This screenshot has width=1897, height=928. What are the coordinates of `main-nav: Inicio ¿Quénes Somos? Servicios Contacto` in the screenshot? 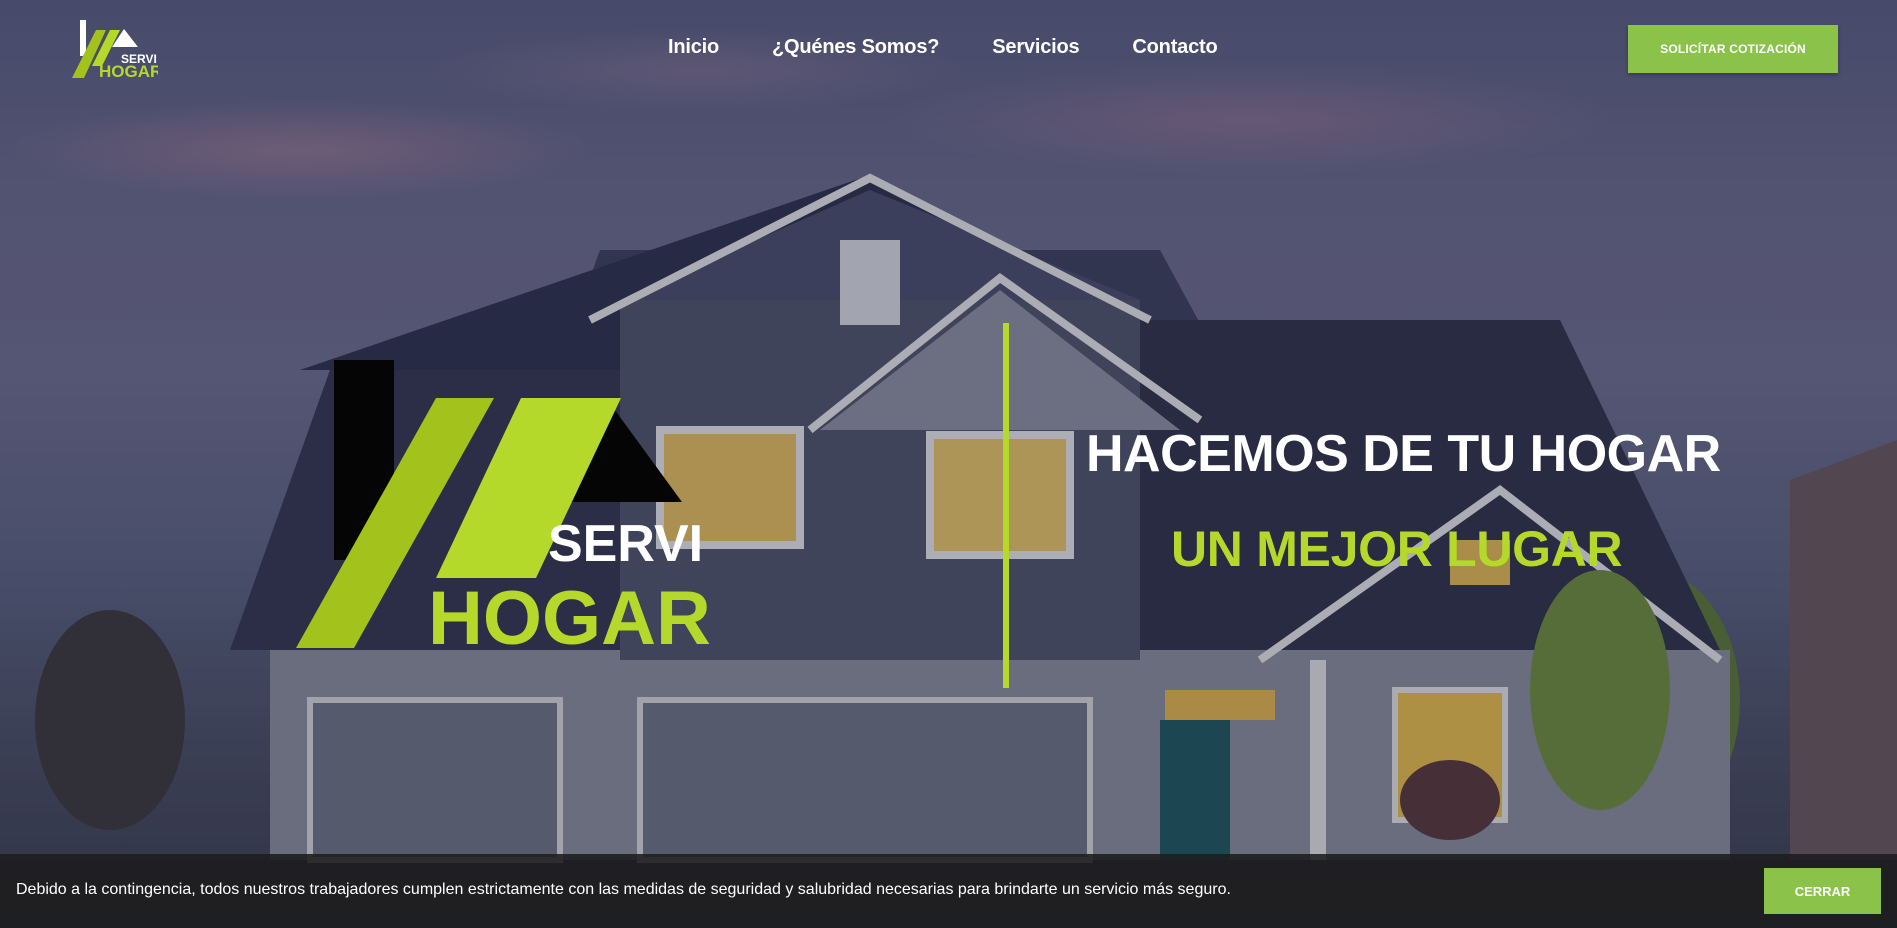 It's located at (969, 47).